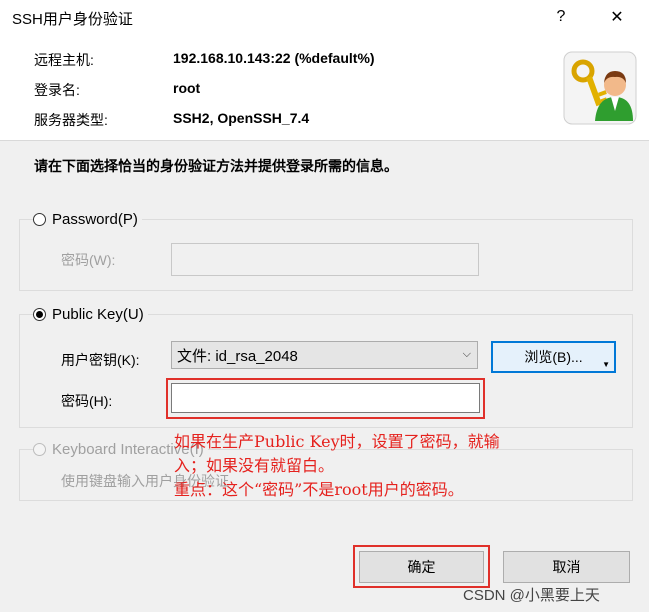 The width and height of the screenshot is (649, 612). What do you see at coordinates (97, 219) in the screenshot?
I see `password-radio-label: Password(P)` at bounding box center [97, 219].